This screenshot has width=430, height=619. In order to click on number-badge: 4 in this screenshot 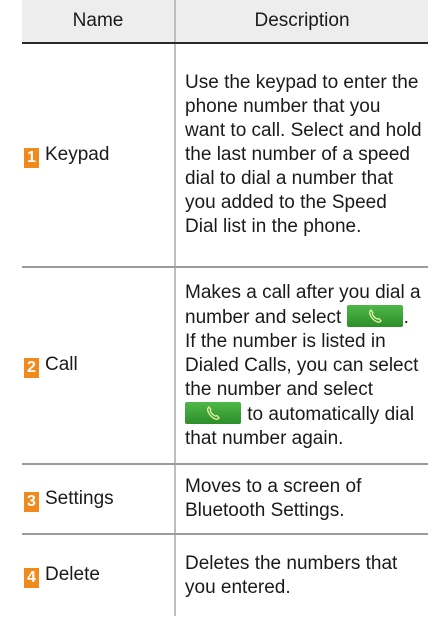, I will do `click(31, 578)`.